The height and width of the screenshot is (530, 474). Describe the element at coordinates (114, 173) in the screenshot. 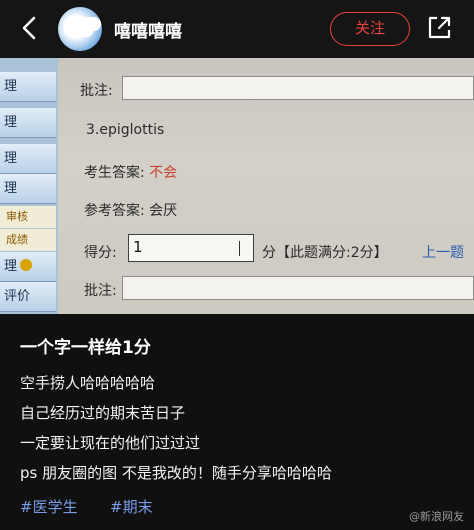

I see `student-answer-label: 考生答案:` at that location.